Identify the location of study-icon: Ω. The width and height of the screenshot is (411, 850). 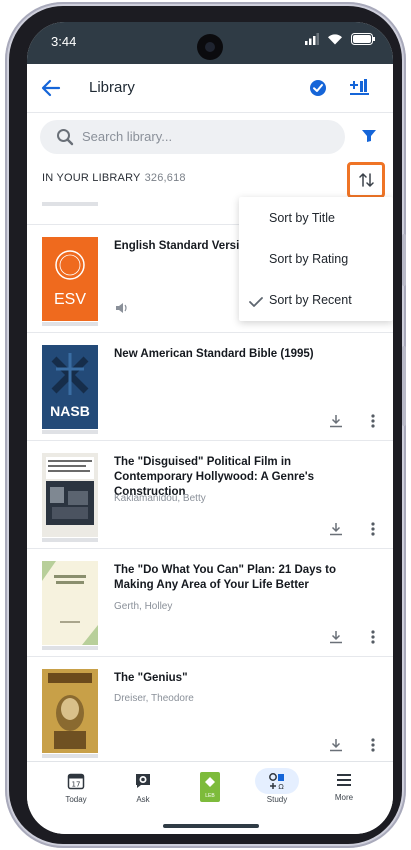
(276, 782).